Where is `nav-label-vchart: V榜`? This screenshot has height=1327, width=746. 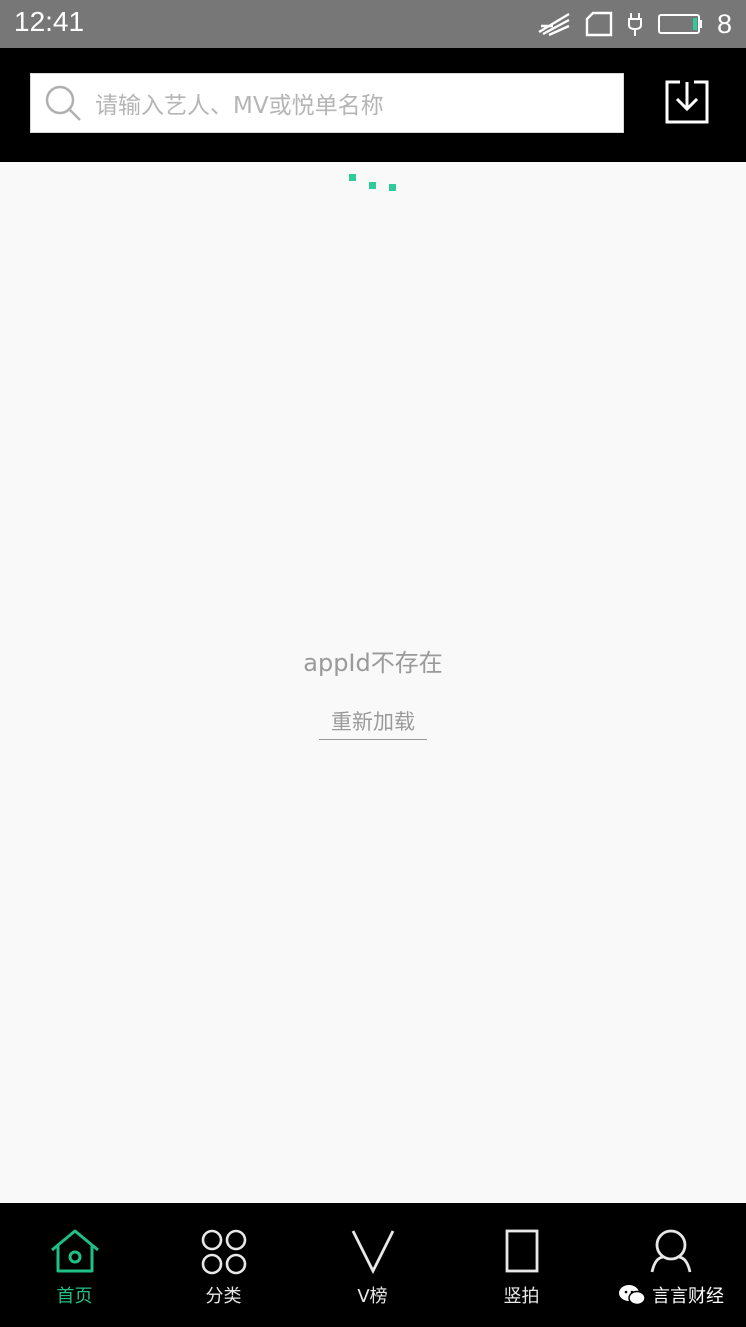
nav-label-vchart: V榜 is located at coordinates (372, 1296).